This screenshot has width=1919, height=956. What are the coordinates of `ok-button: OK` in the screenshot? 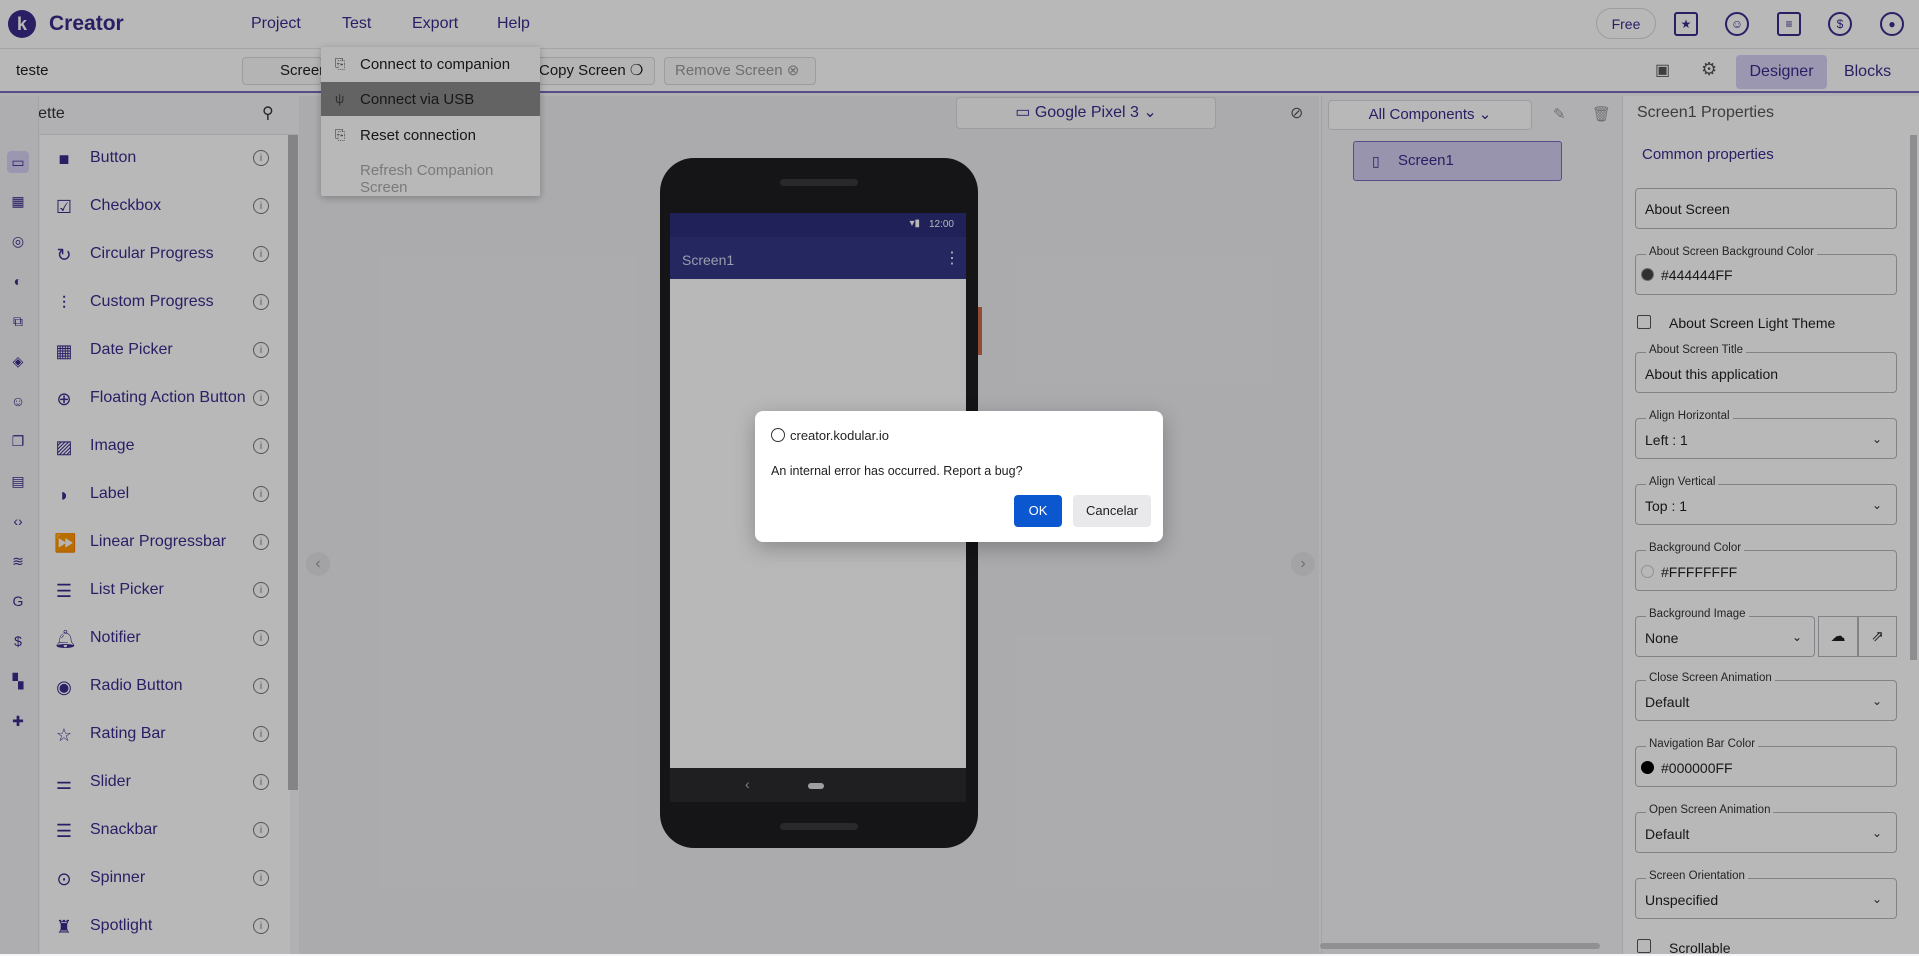 It's located at (1038, 511).